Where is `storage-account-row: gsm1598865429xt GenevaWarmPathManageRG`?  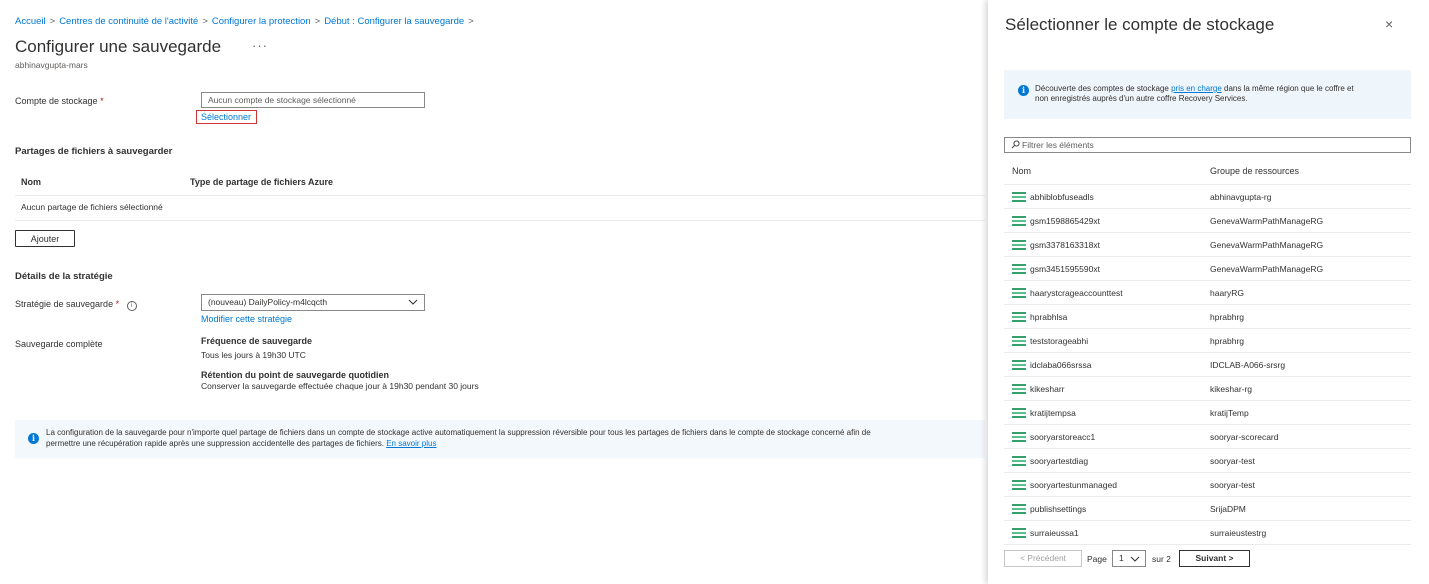 storage-account-row: gsm1598865429xt GenevaWarmPathManageRG is located at coordinates (1207, 221).